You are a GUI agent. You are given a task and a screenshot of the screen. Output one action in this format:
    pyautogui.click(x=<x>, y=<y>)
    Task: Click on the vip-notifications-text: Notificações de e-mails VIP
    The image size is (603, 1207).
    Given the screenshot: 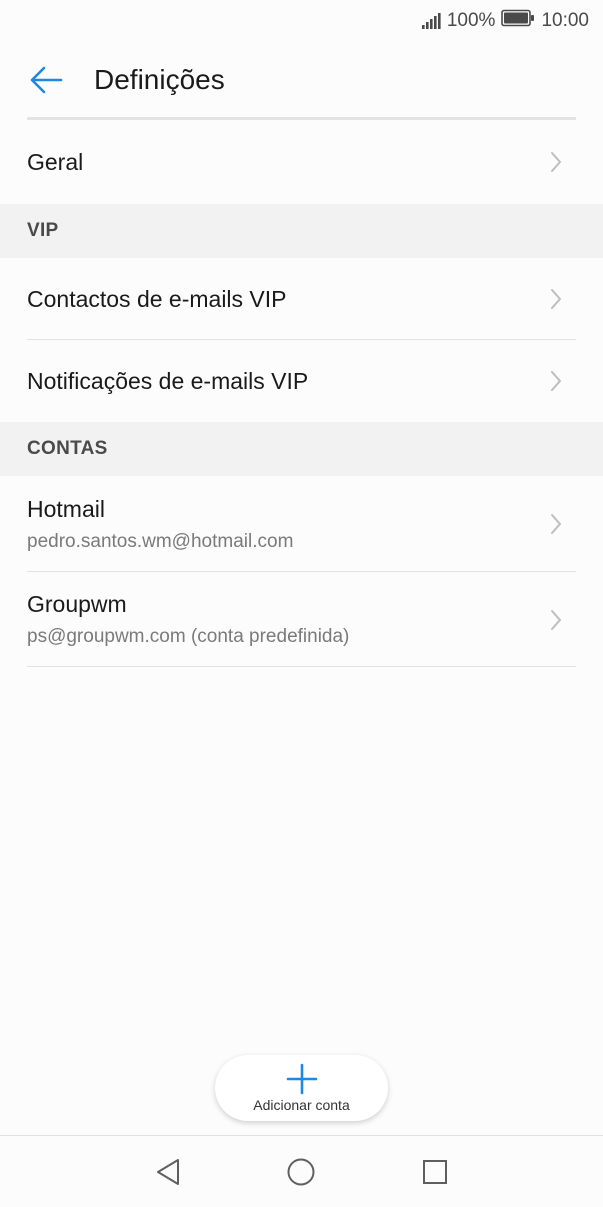 What is the action you would take?
    pyautogui.click(x=286, y=381)
    